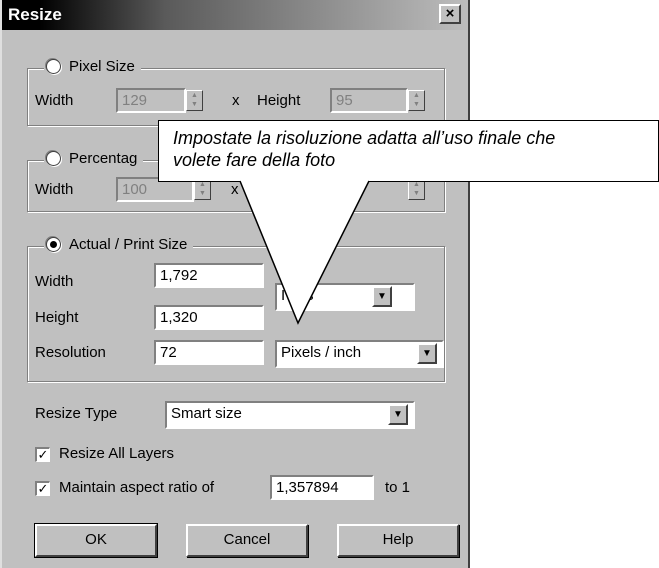 The height and width of the screenshot is (568, 659). What do you see at coordinates (128, 244) in the screenshot?
I see `actual-size-label: Actual / Print Size` at bounding box center [128, 244].